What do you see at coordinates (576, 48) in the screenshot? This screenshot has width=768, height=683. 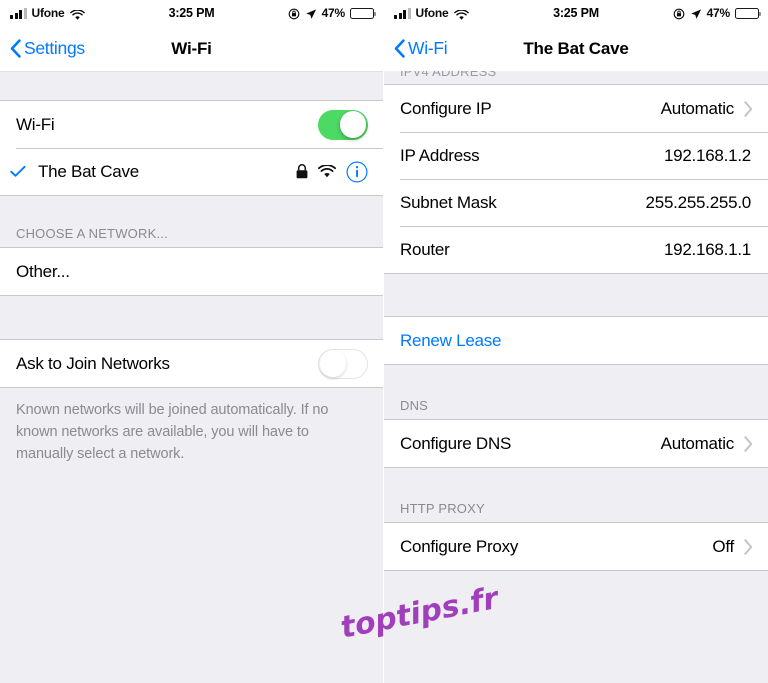 I see `nav-bar-right: Wi-Fi The Bat Cave` at bounding box center [576, 48].